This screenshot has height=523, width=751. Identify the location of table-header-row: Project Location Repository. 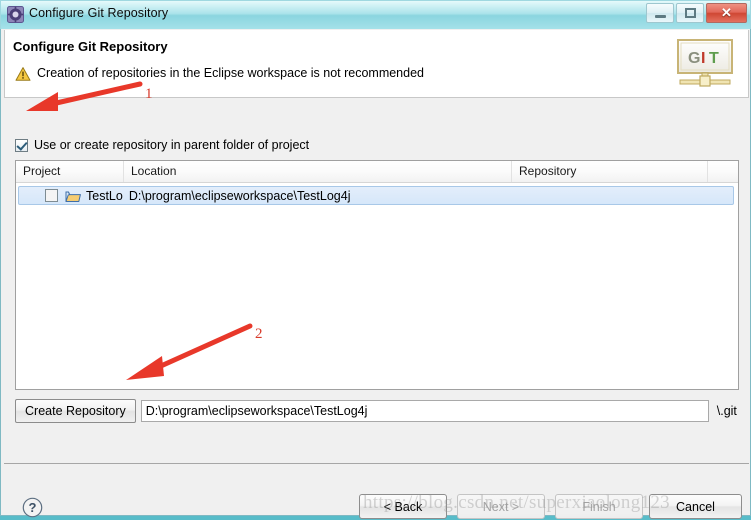
(377, 172).